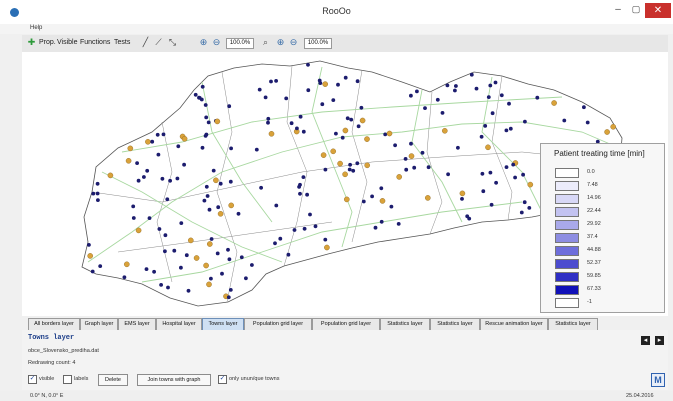 The width and height of the screenshot is (673, 401). I want to click on legend-label: 44.88, so click(594, 250).